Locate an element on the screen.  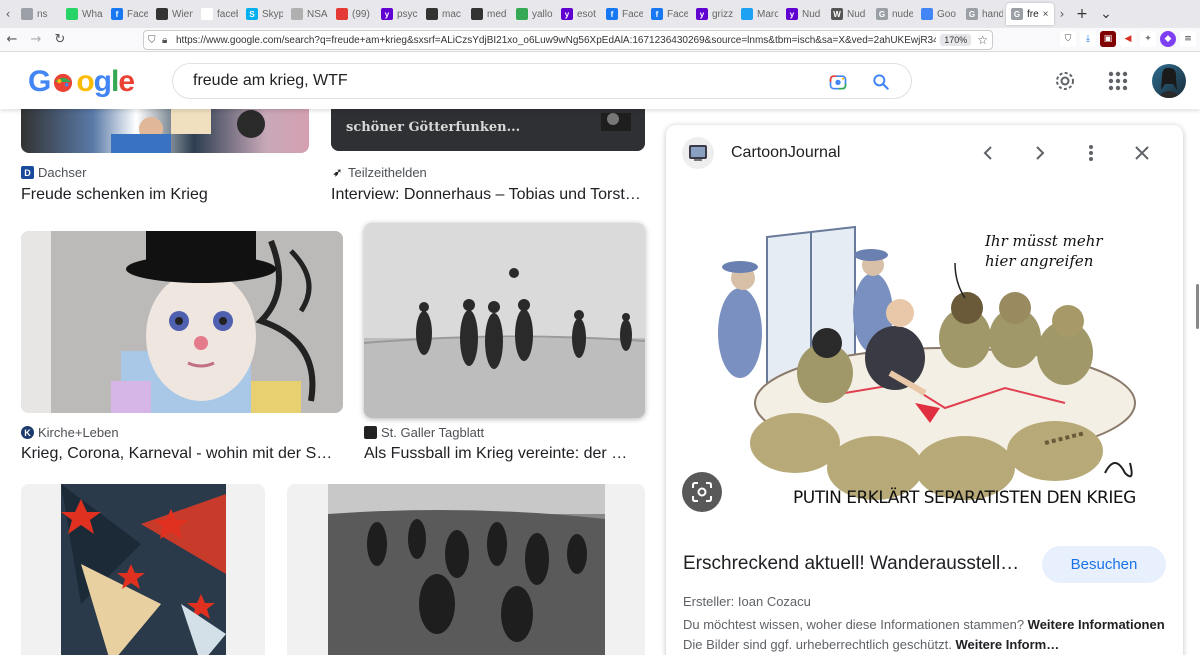
tab-list-dropdown-icon: ⌄ is located at coordinates (1106, 14).